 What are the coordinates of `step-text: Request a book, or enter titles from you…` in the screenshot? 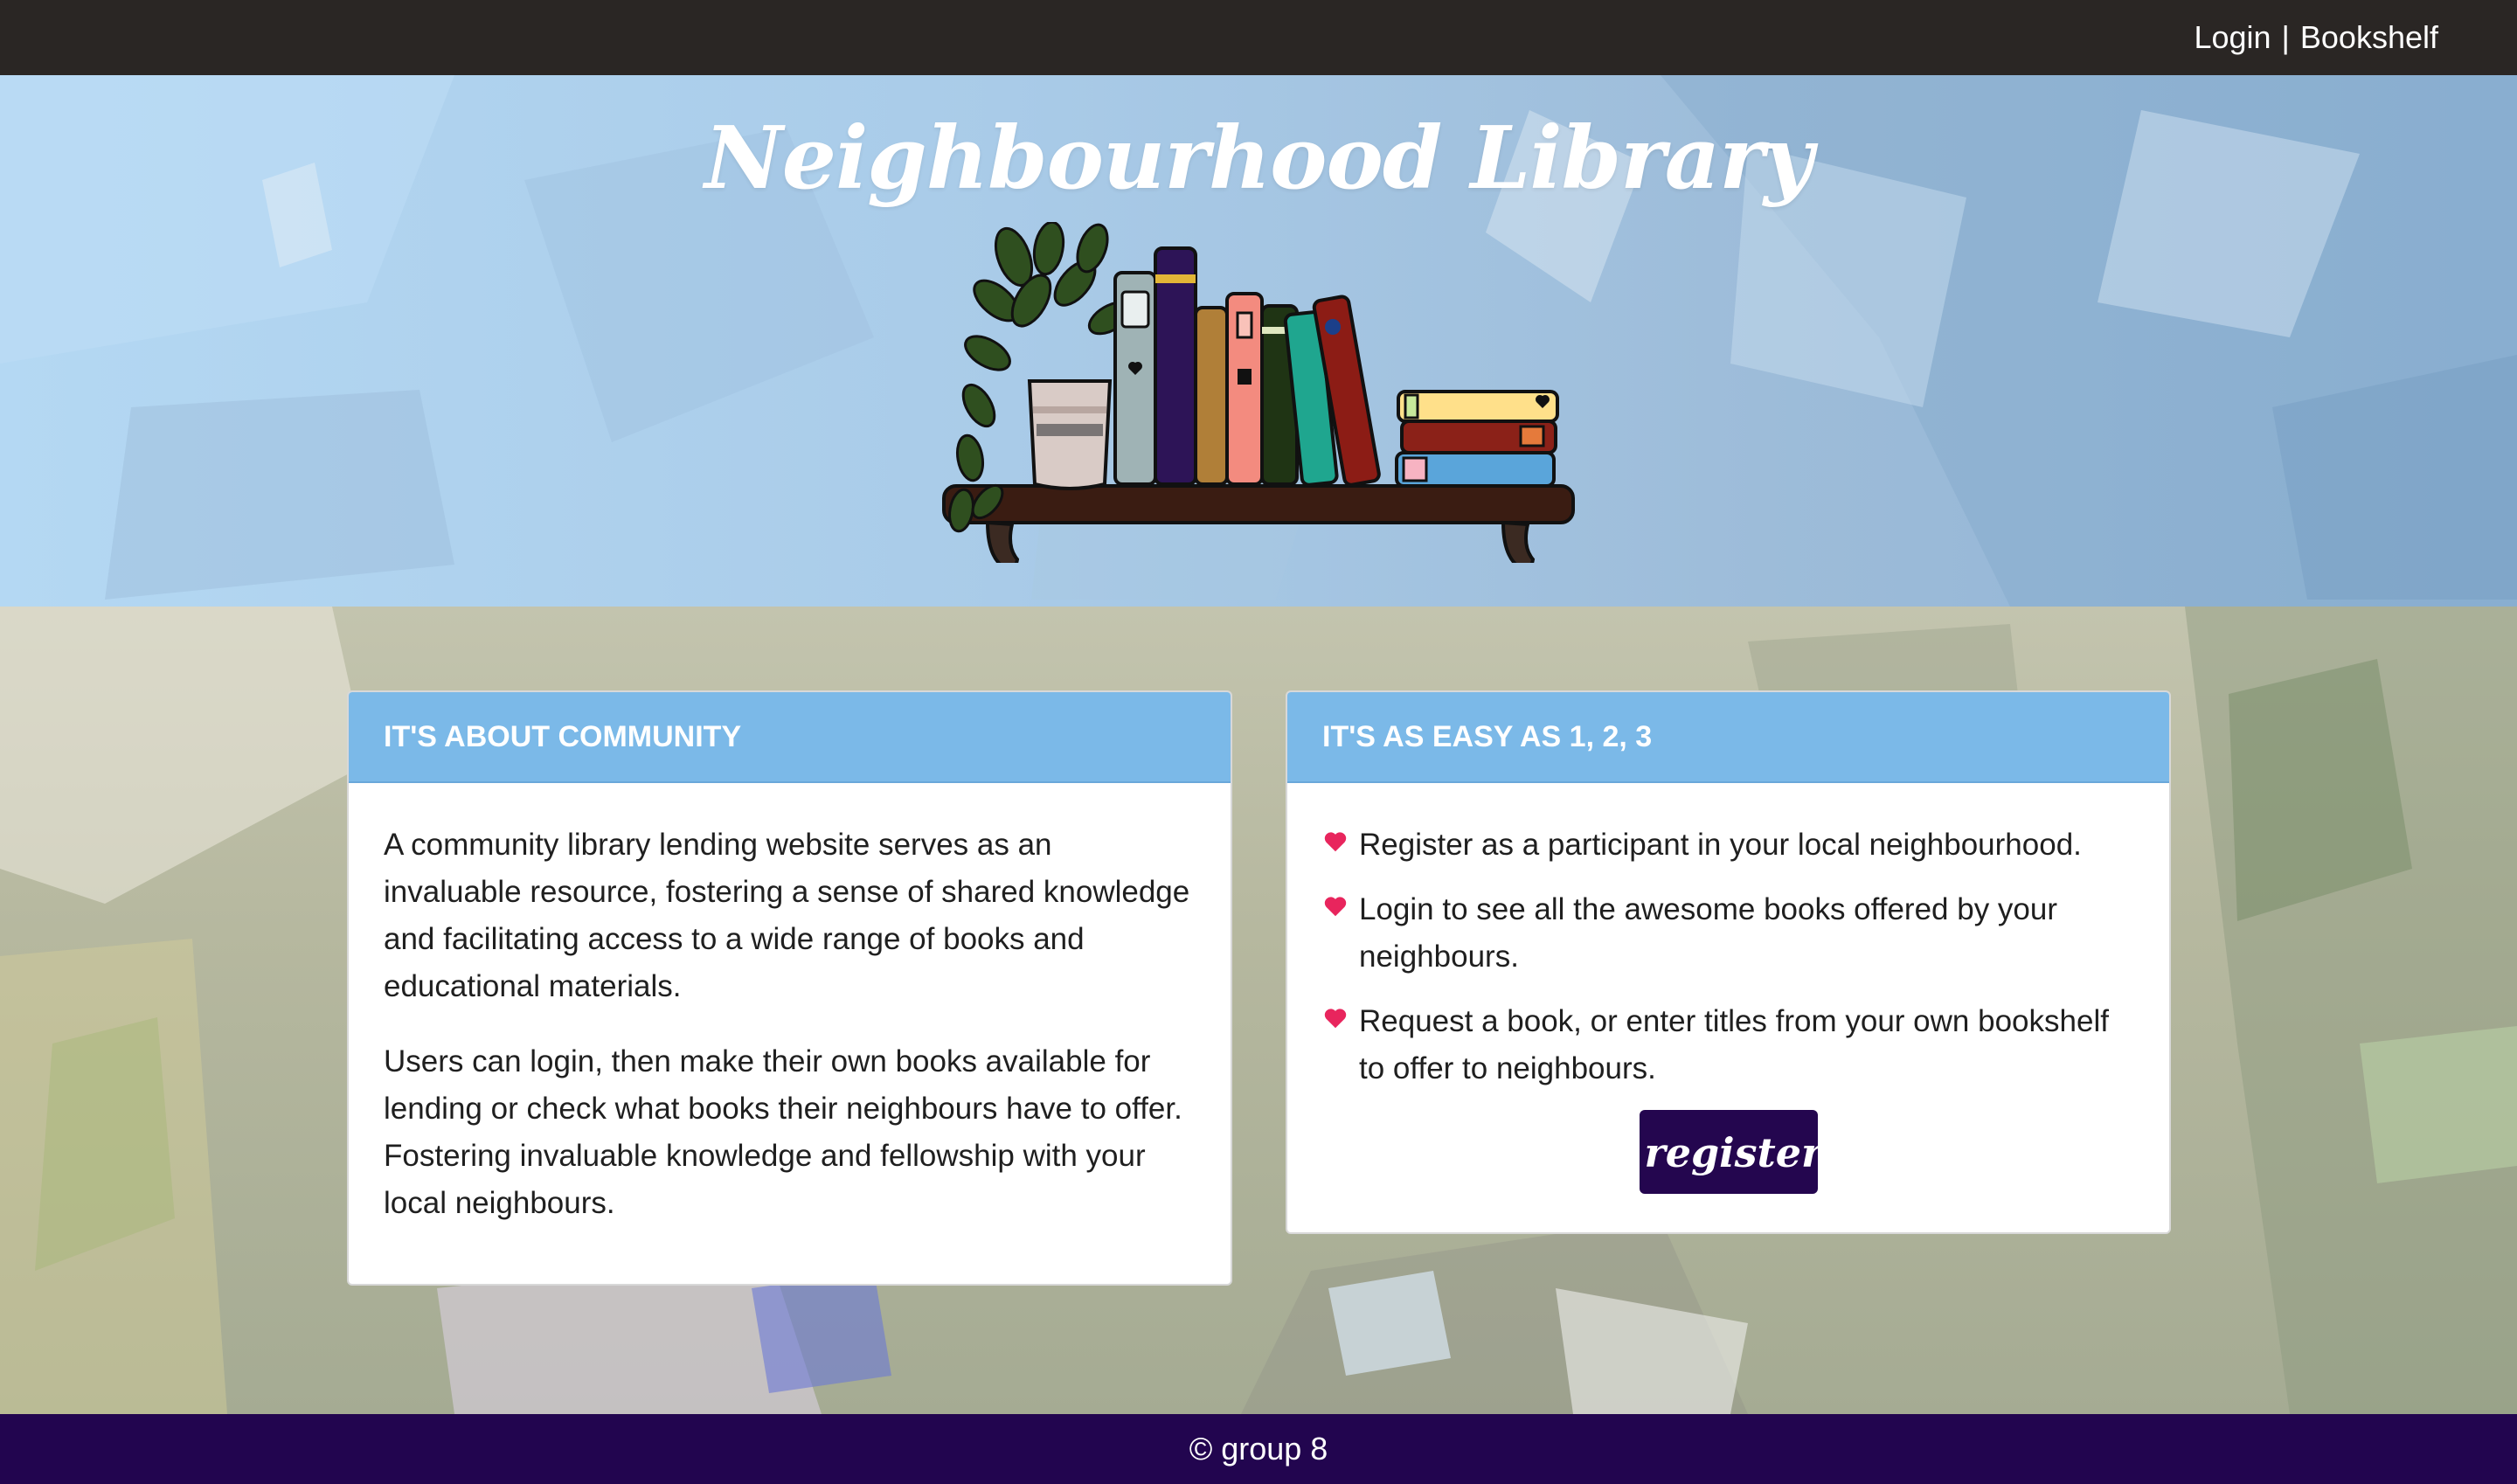 It's located at (1734, 1044).